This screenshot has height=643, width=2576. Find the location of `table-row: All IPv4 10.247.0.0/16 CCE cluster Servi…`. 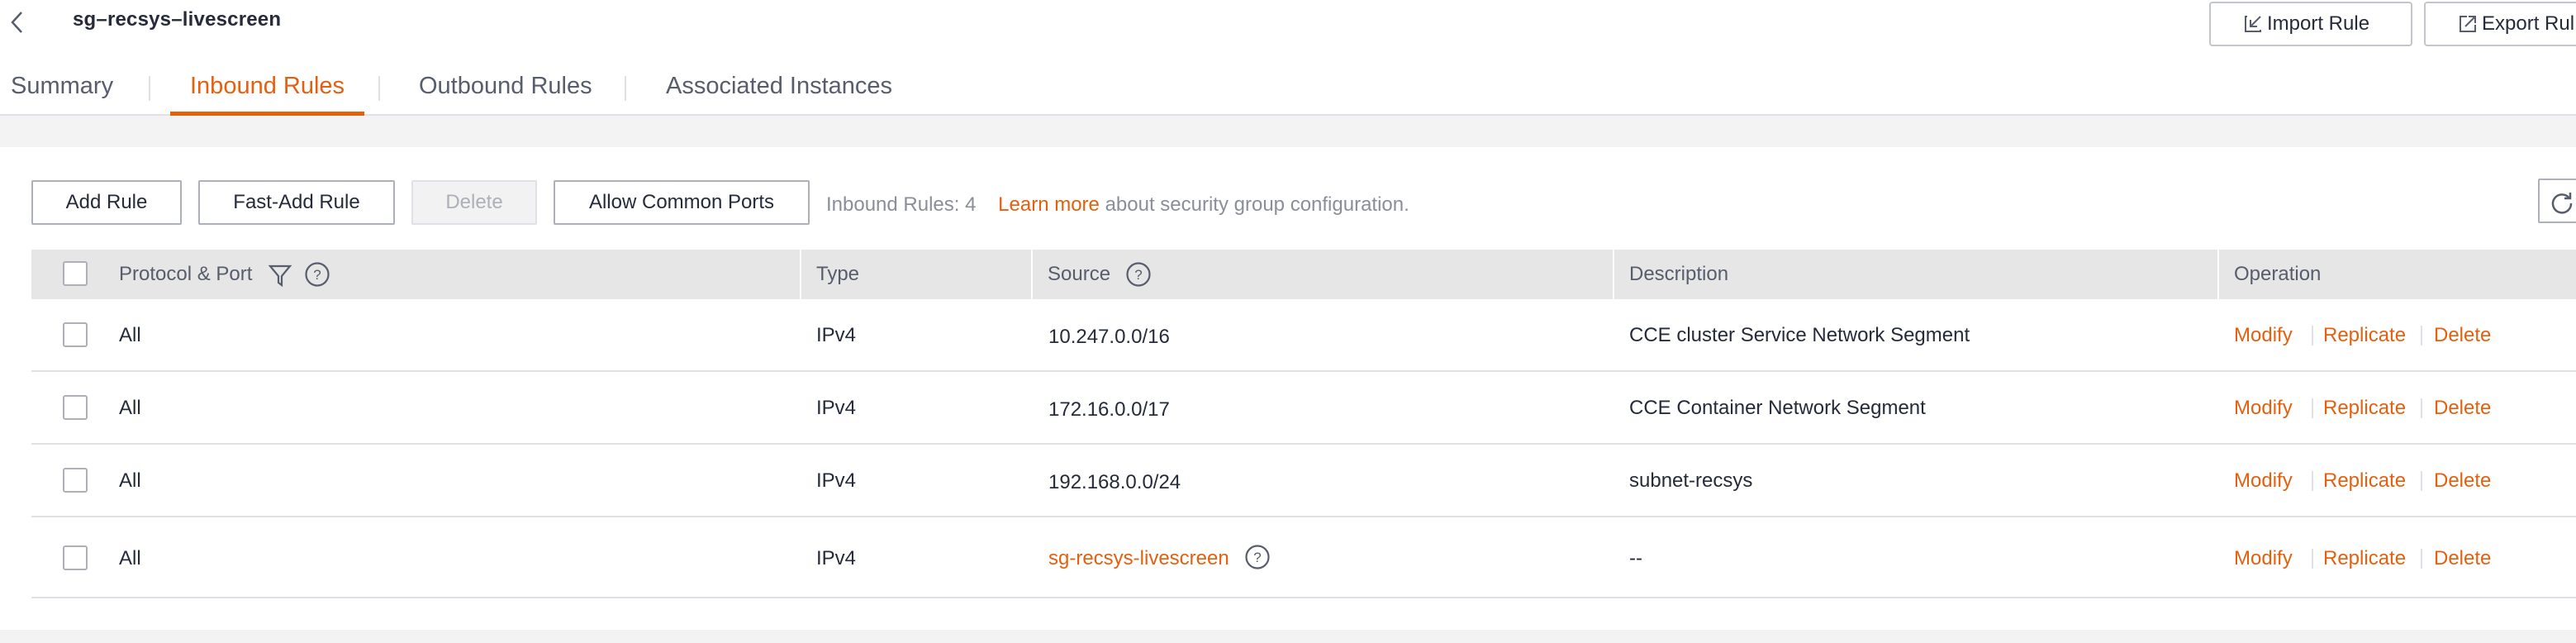

table-row: All IPv4 10.247.0.0/16 CCE cluster Servi… is located at coordinates (1303, 335).